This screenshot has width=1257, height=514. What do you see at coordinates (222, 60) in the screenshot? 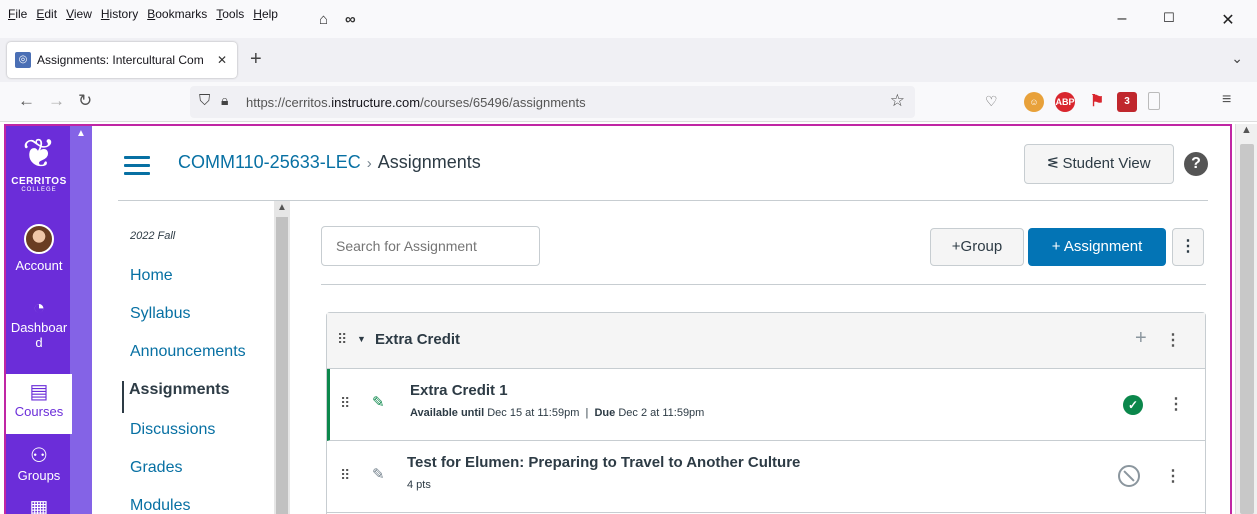
I see `tab-close-icon: ✕` at bounding box center [222, 60].